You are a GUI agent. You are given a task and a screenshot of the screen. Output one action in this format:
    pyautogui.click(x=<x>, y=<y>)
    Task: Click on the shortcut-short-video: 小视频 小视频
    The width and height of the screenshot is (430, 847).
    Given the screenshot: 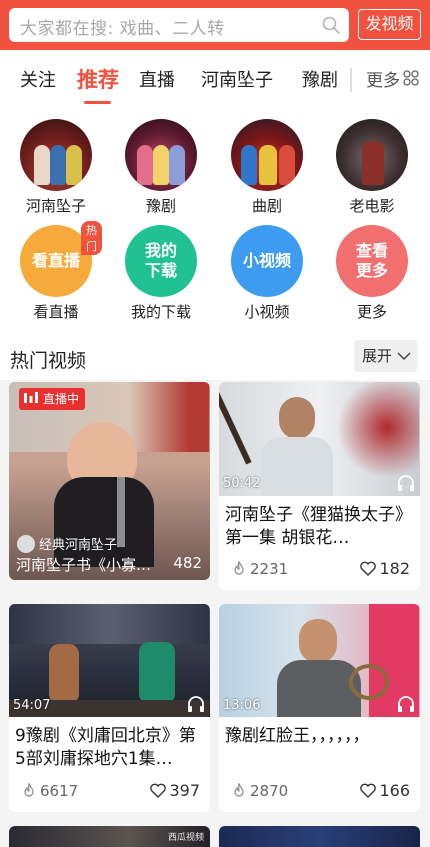 What is the action you would take?
    pyautogui.click(x=267, y=273)
    